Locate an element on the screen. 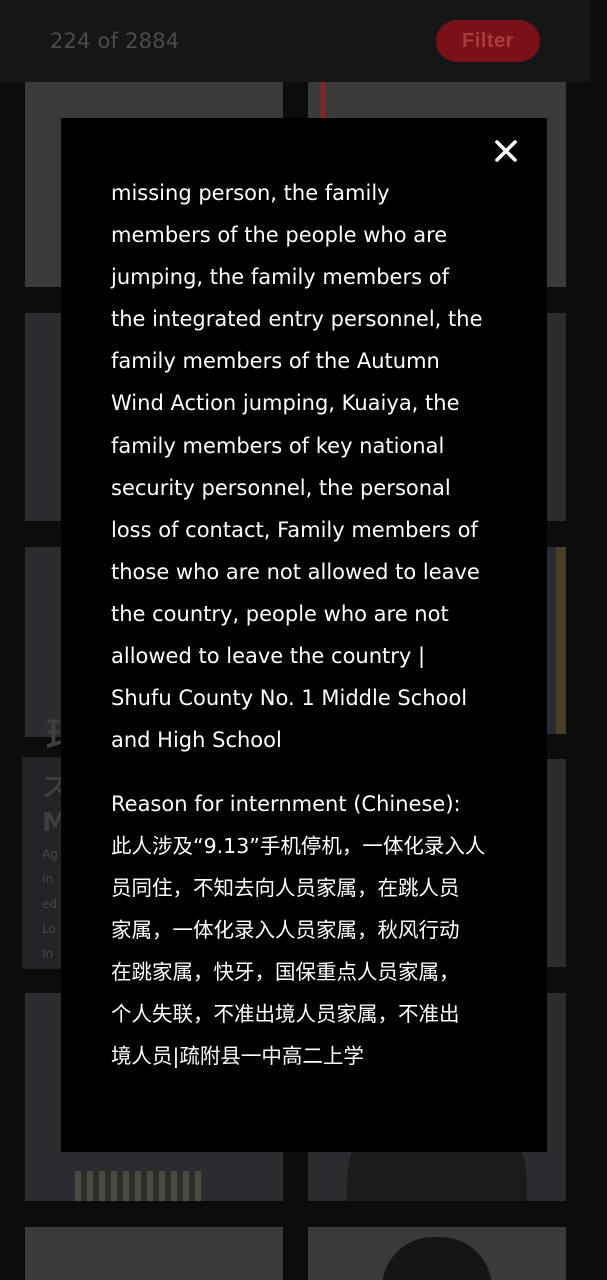 This screenshot has width=607, height=1280. close-button is located at coordinates (506, 151).